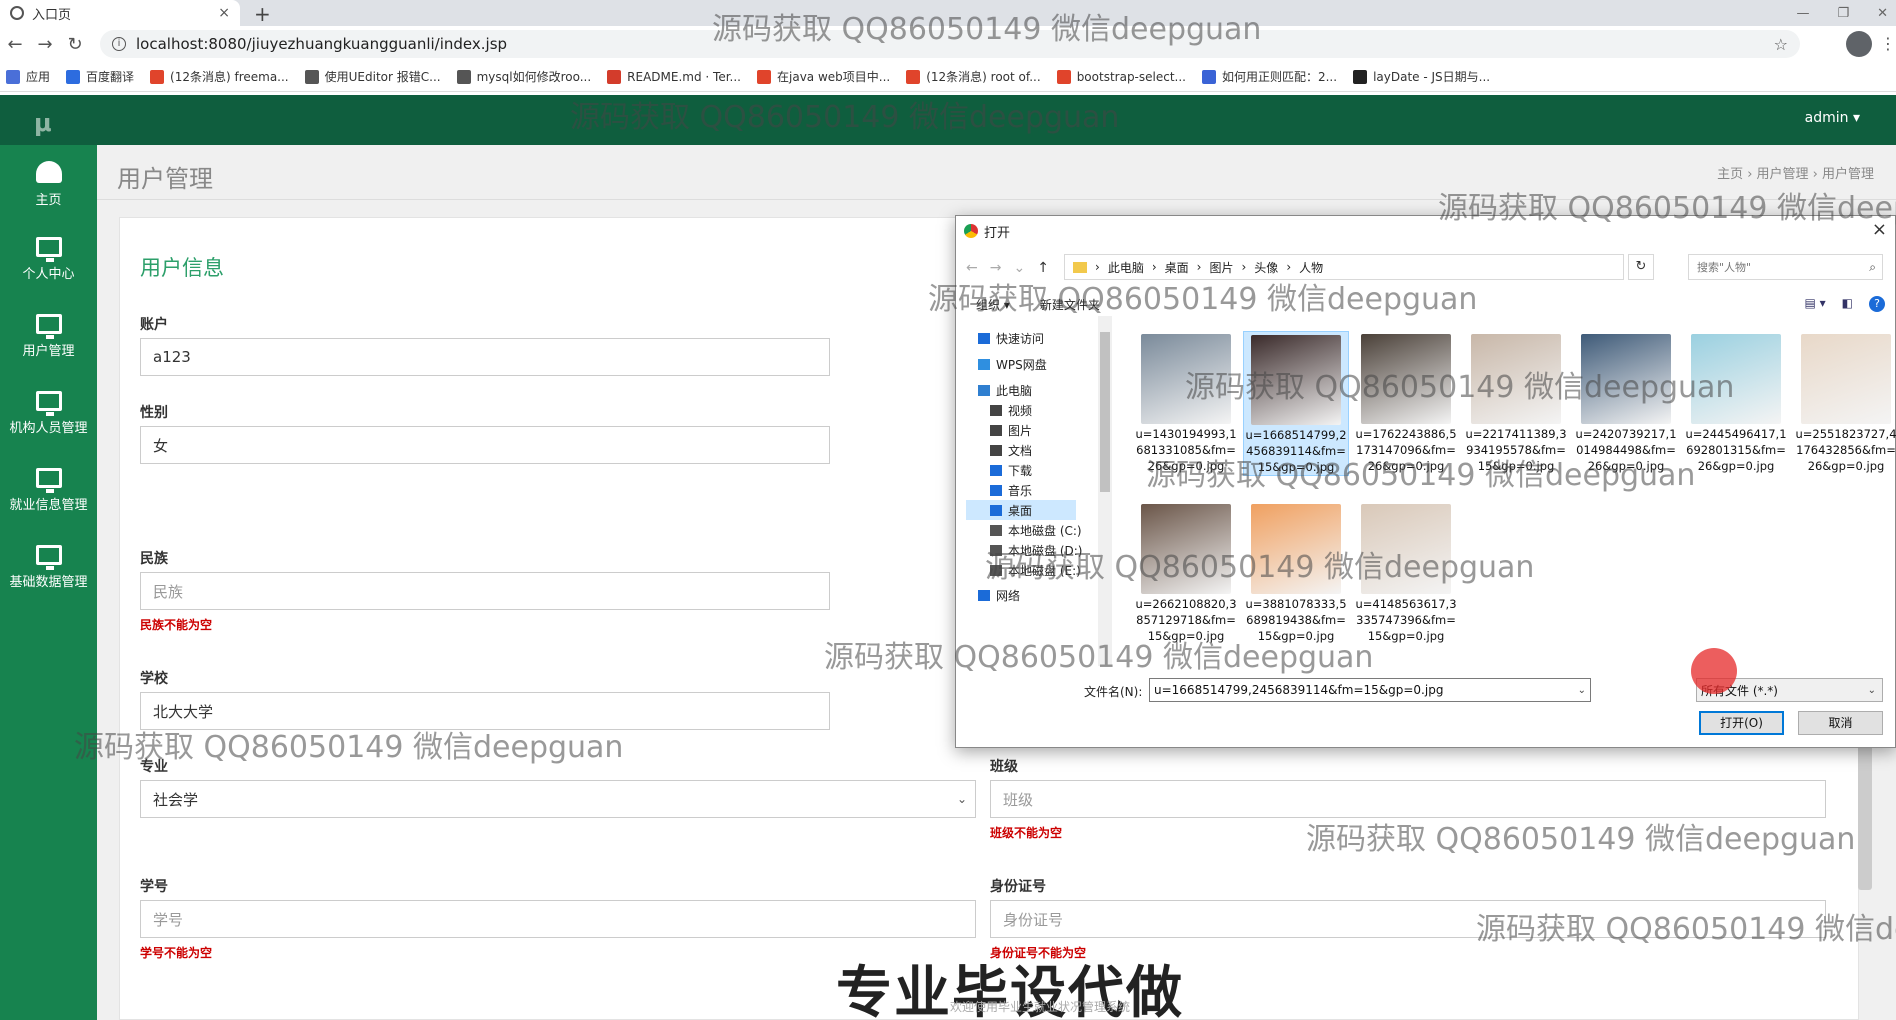  Describe the element at coordinates (48, 428) in the screenshot. I see `sidebar-item-label: 机构人员管理` at that location.